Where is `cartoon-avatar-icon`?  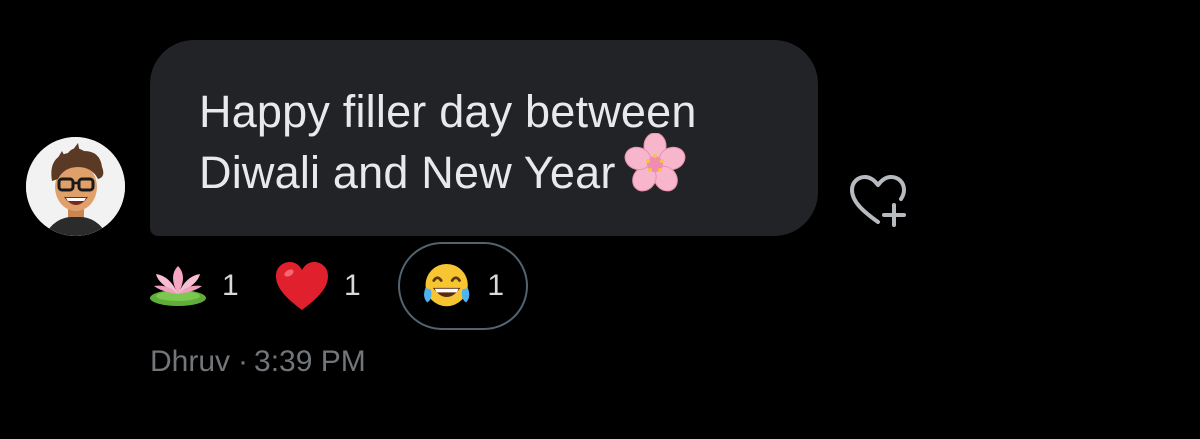 cartoon-avatar-icon is located at coordinates (75, 186).